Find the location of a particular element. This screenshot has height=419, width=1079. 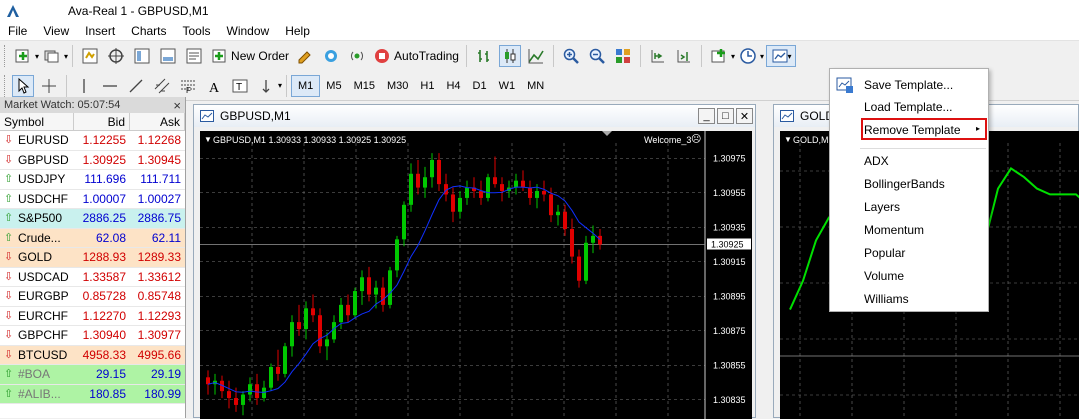

indicators-button is located at coordinates (719, 56).